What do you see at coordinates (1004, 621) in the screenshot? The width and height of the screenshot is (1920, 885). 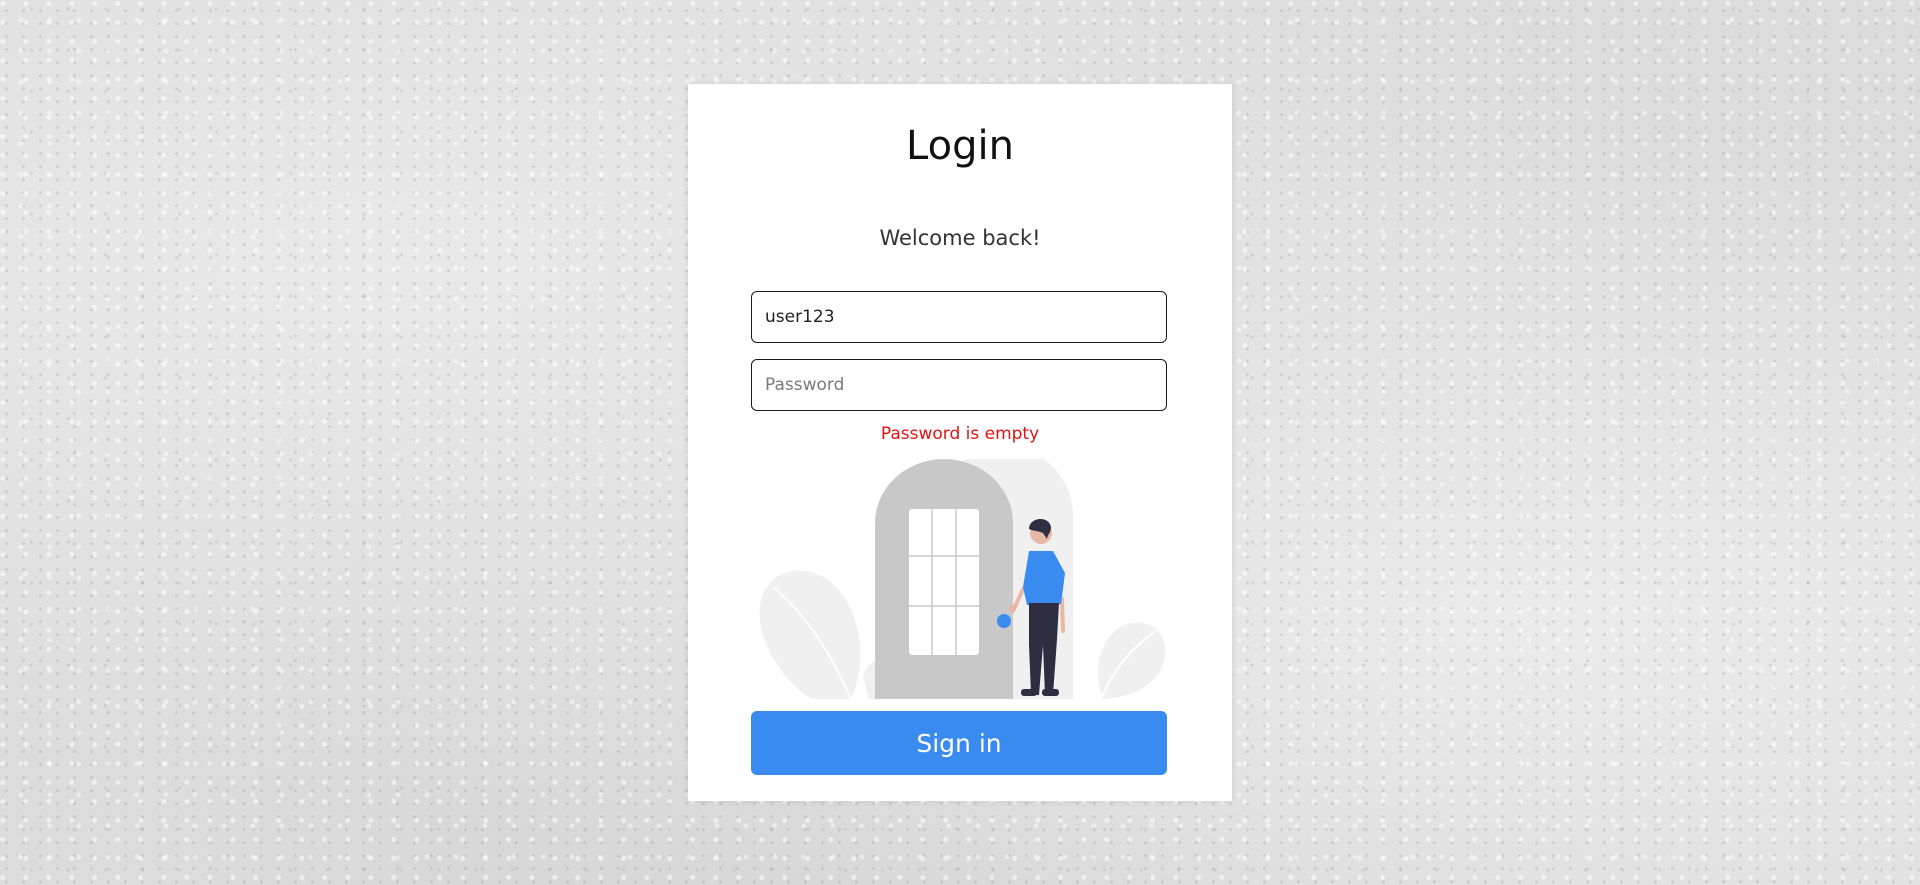 I see `doorknob-shape` at bounding box center [1004, 621].